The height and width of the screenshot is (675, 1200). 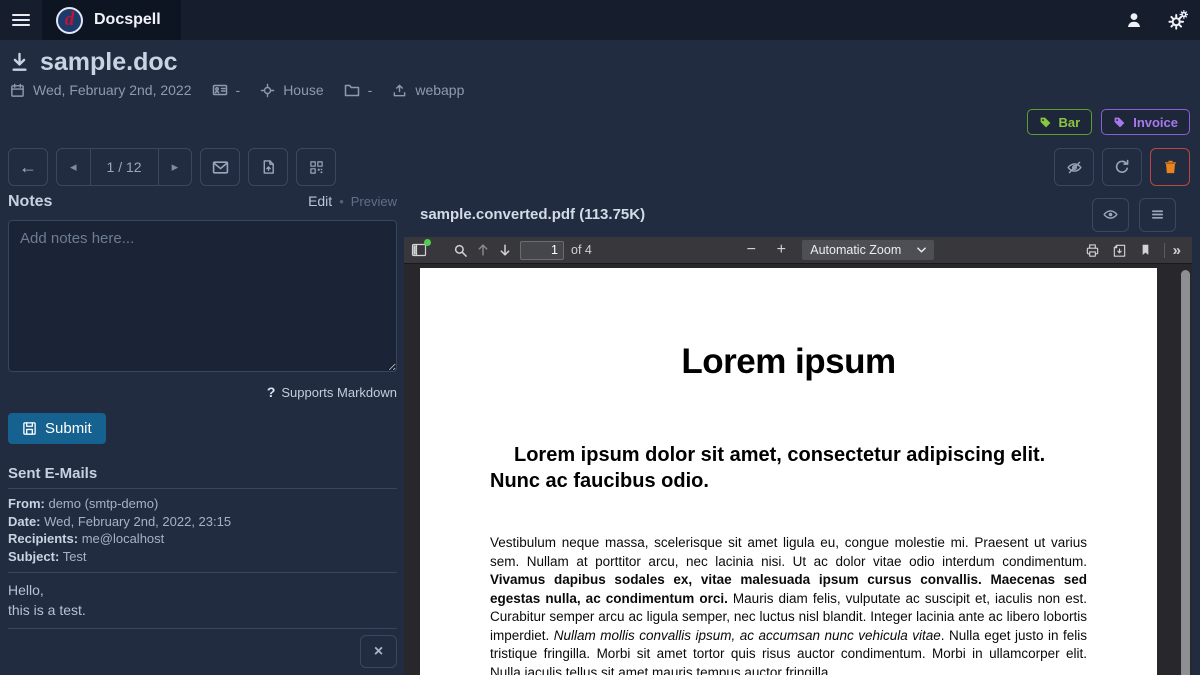 What do you see at coordinates (28, 167) in the screenshot?
I see `back-button: ←` at bounding box center [28, 167].